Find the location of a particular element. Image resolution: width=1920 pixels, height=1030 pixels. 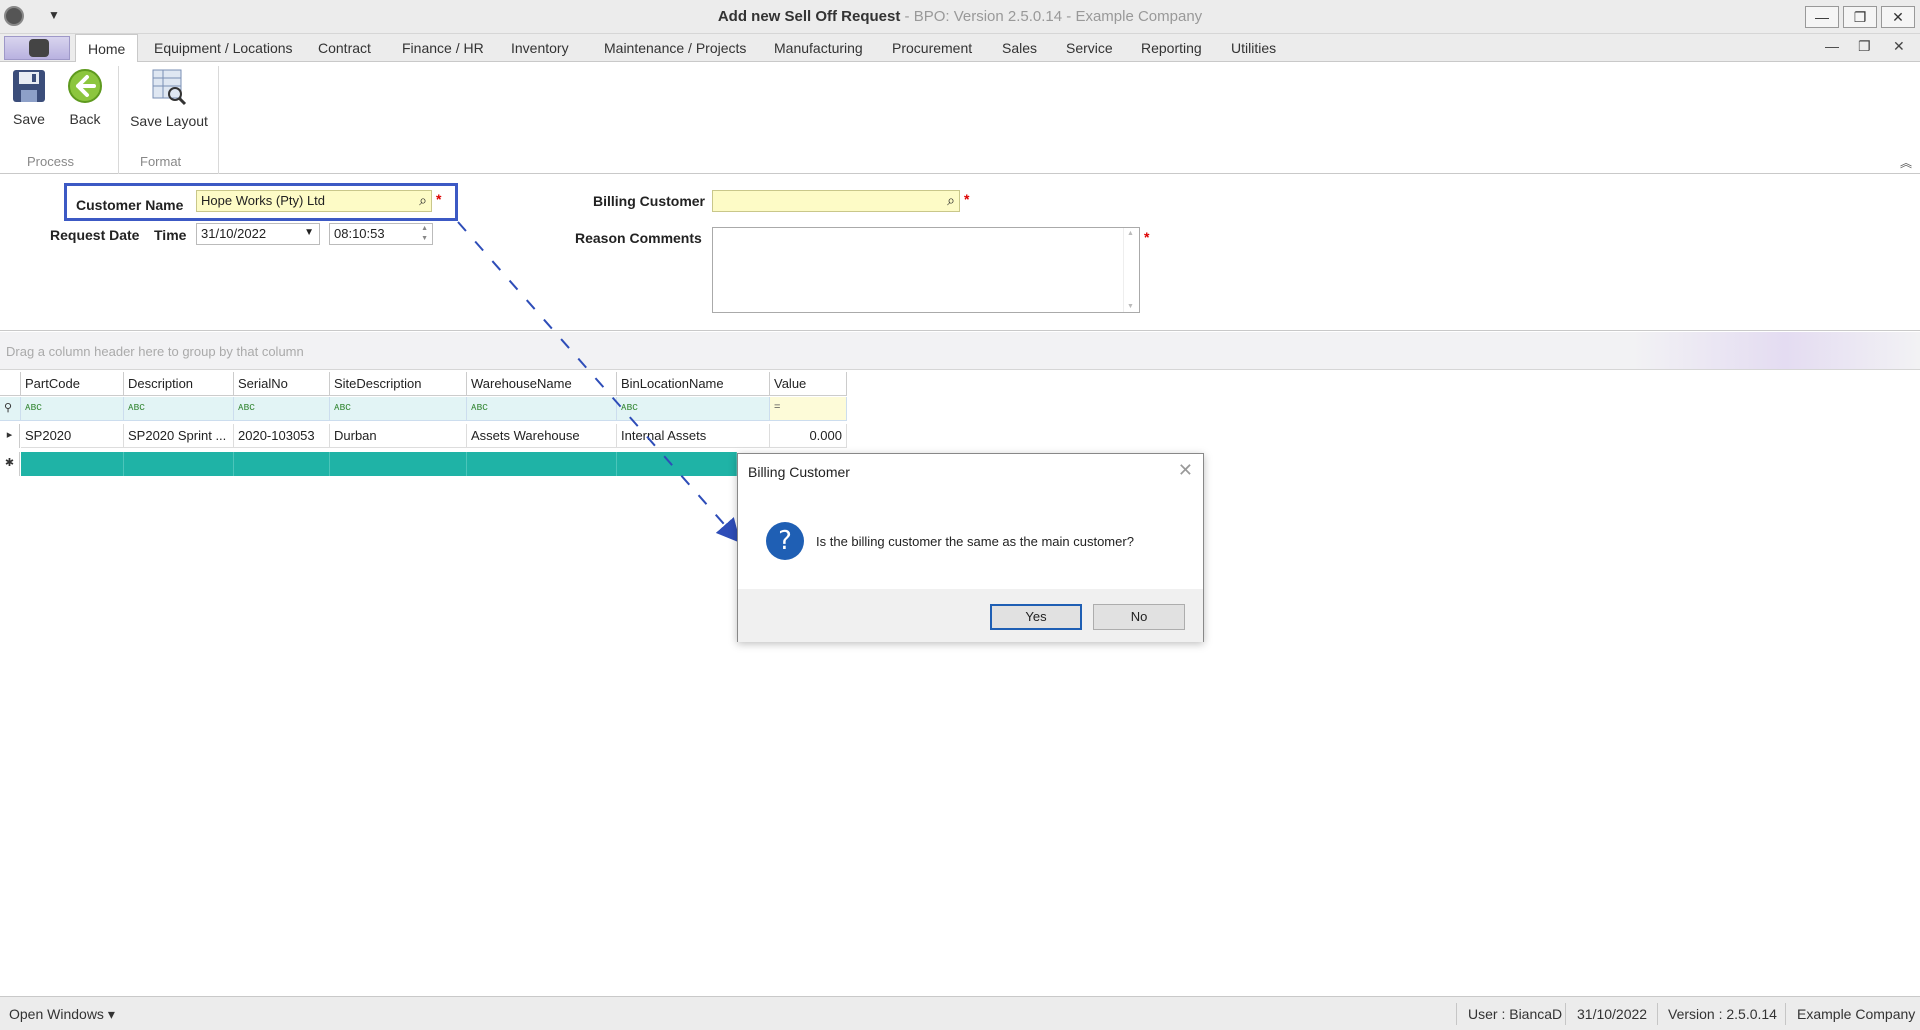

column-header-description: Description is located at coordinates (179, 384).